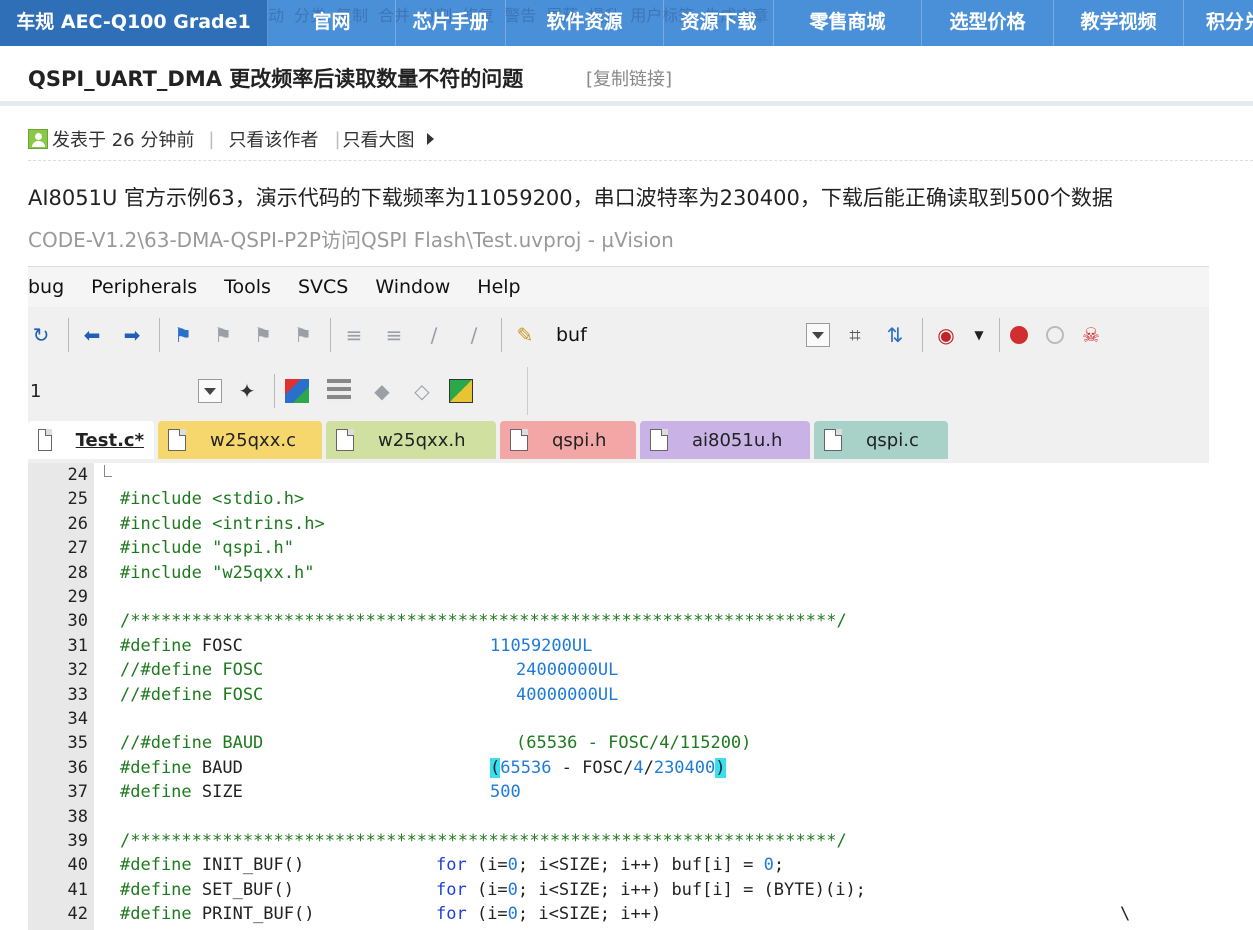  I want to click on nav-item-videos: 教学视频, so click(1119, 23).